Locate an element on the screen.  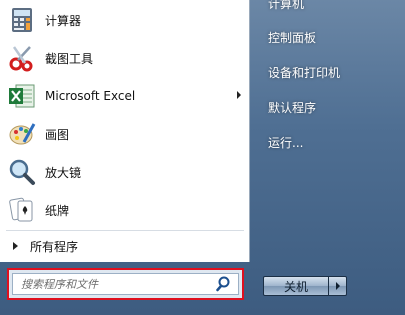
program-magnifier: 放大镜 is located at coordinates (125, 172).